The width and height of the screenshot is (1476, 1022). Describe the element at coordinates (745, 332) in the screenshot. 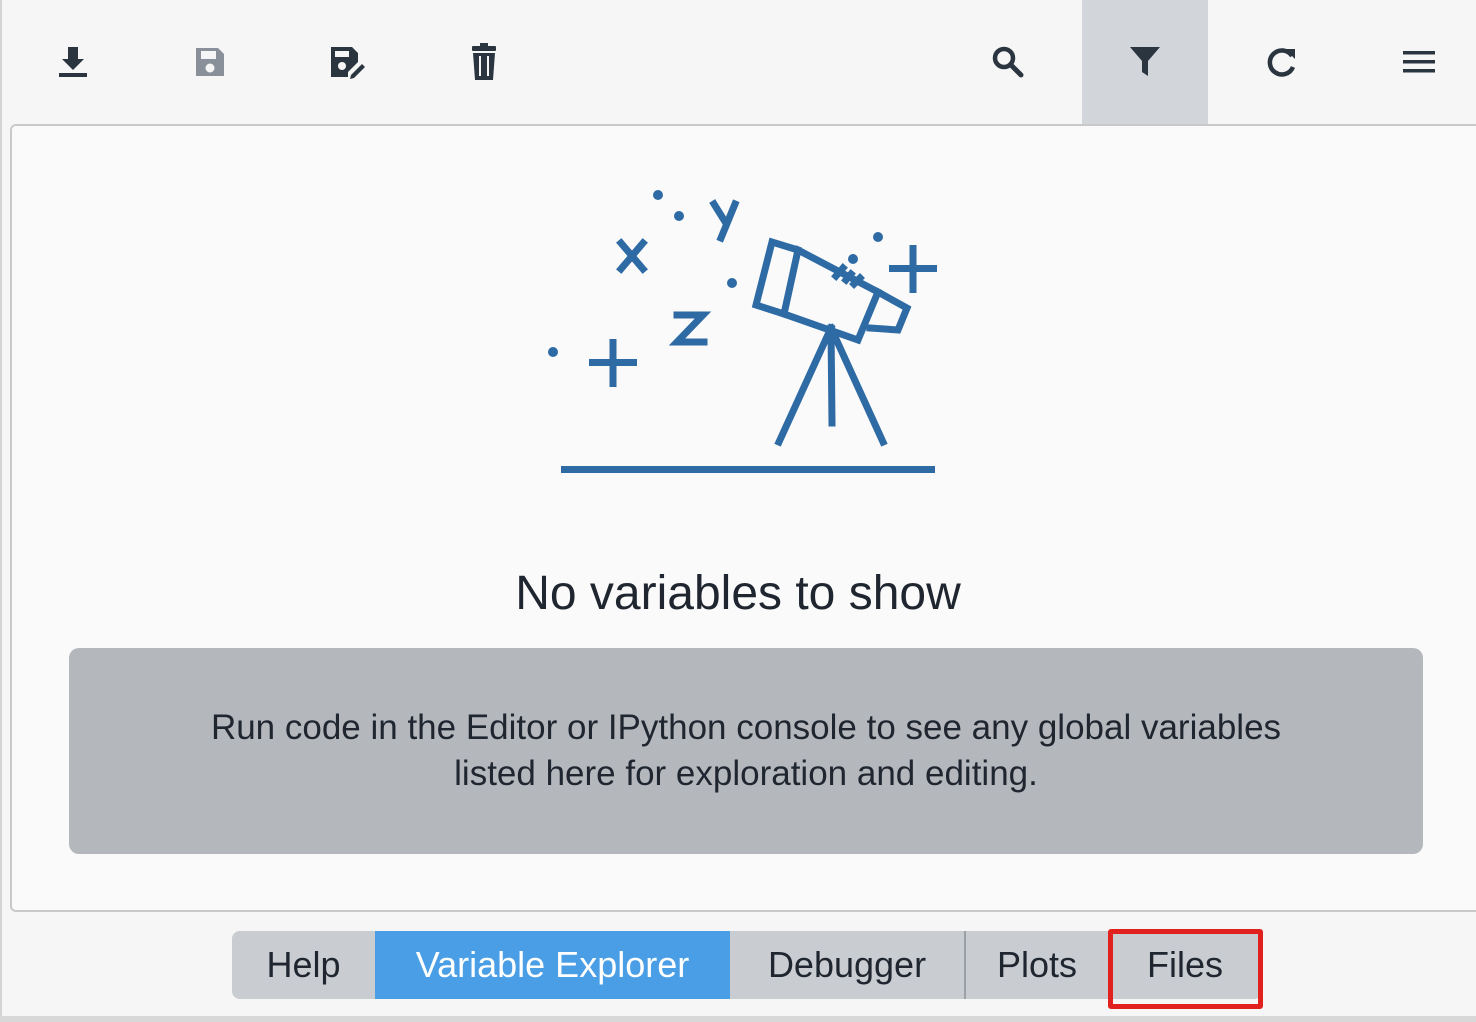

I see `telescope-icon` at that location.